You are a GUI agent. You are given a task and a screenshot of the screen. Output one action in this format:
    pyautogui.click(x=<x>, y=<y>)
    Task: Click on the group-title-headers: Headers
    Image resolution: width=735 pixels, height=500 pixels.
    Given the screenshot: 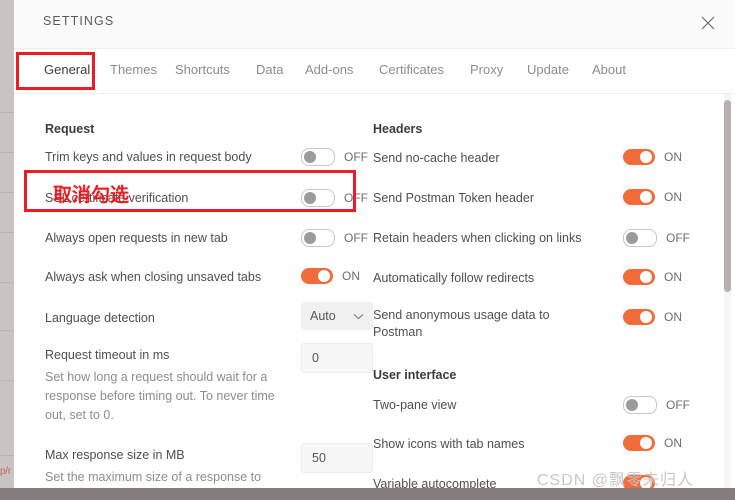 What is the action you would take?
    pyautogui.click(x=398, y=129)
    